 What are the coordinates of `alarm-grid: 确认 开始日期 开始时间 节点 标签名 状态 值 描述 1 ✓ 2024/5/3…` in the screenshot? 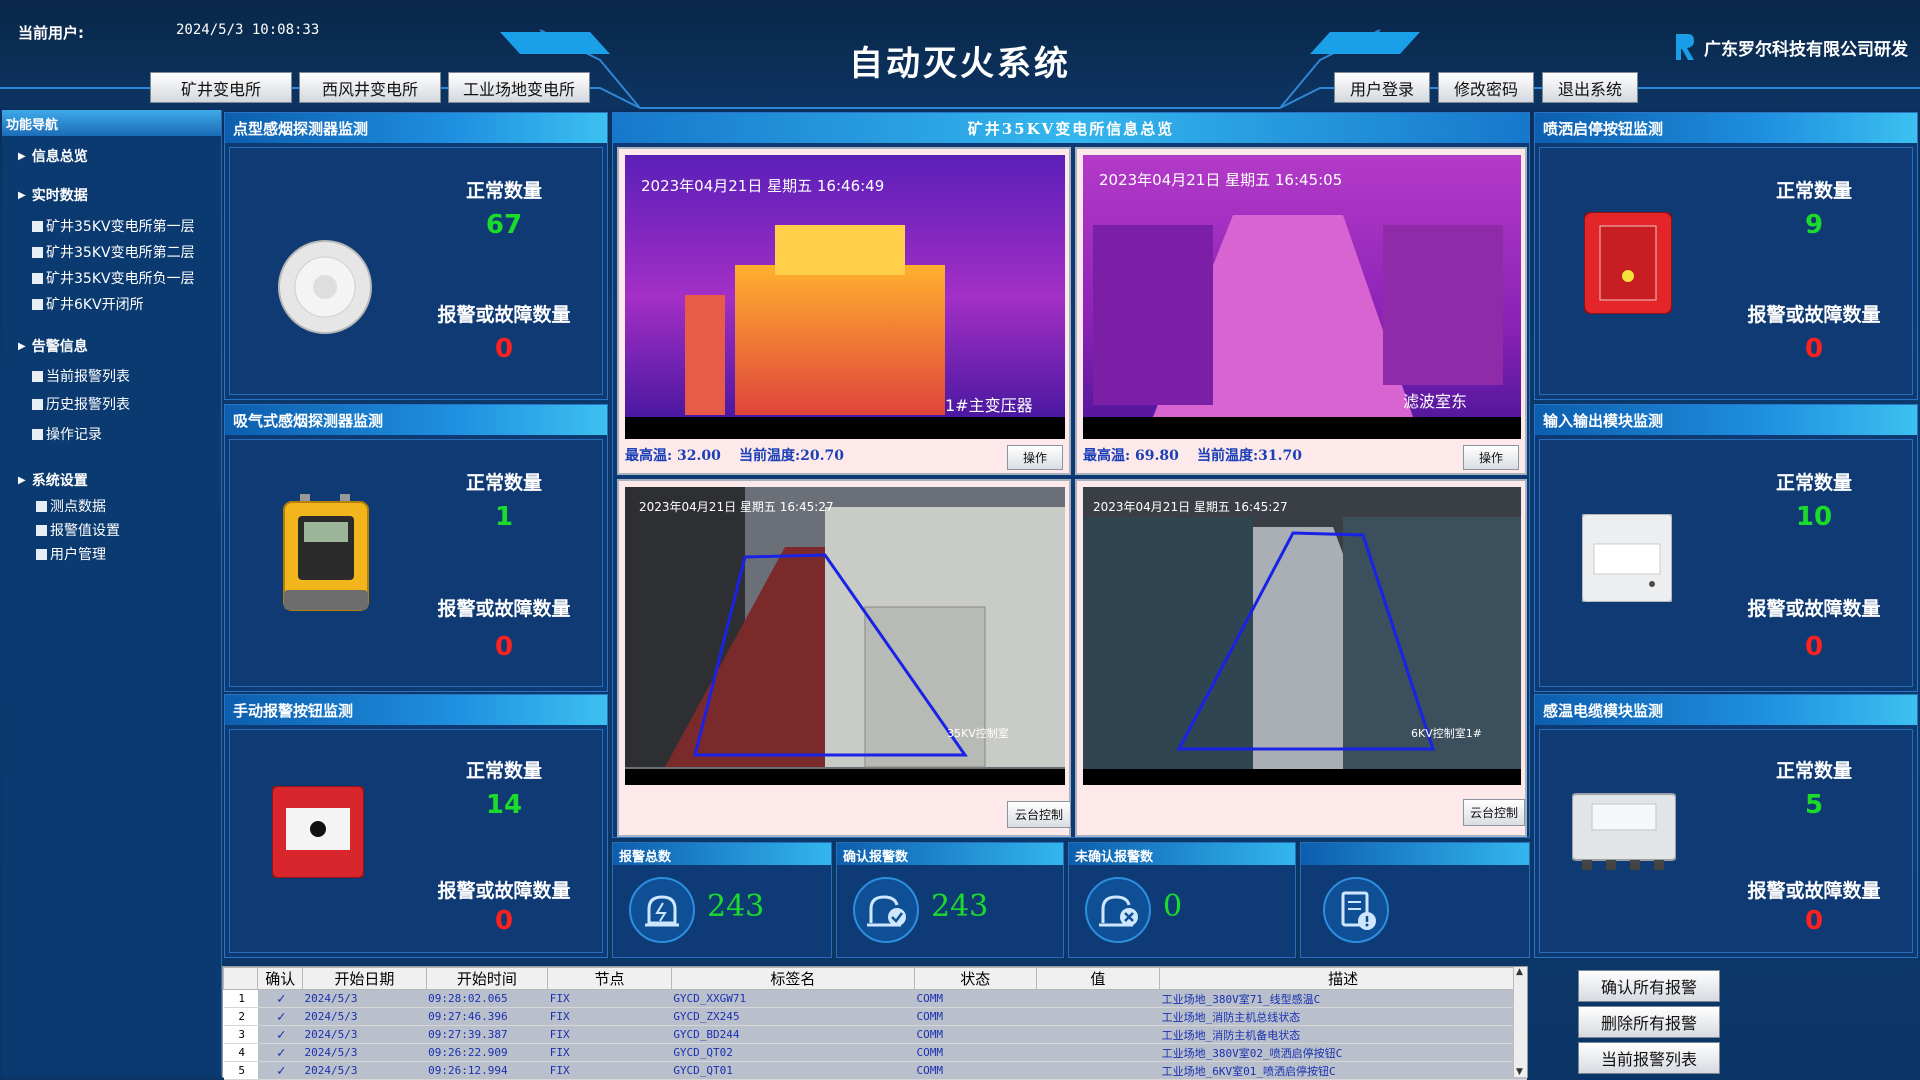 It's located at (874, 1023).